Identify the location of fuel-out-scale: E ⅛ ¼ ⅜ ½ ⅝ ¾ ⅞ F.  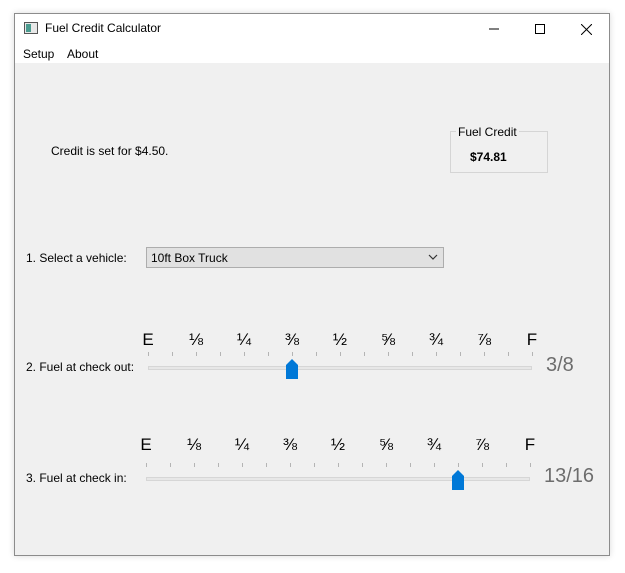
(339, 340).